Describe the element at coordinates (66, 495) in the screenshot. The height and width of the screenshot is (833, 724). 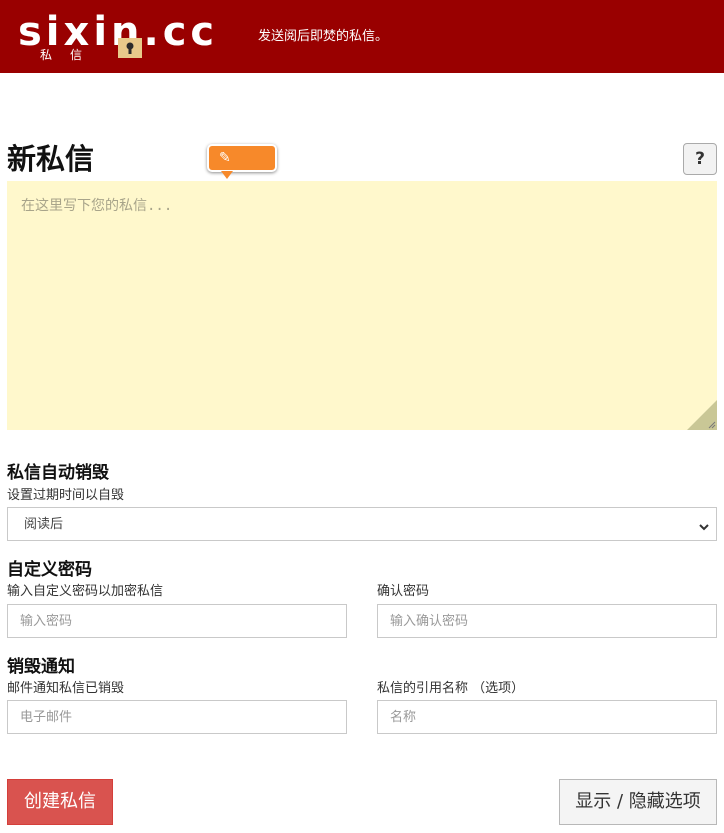
I see `self-destruct-description: 设置过期时间以自毁` at that location.